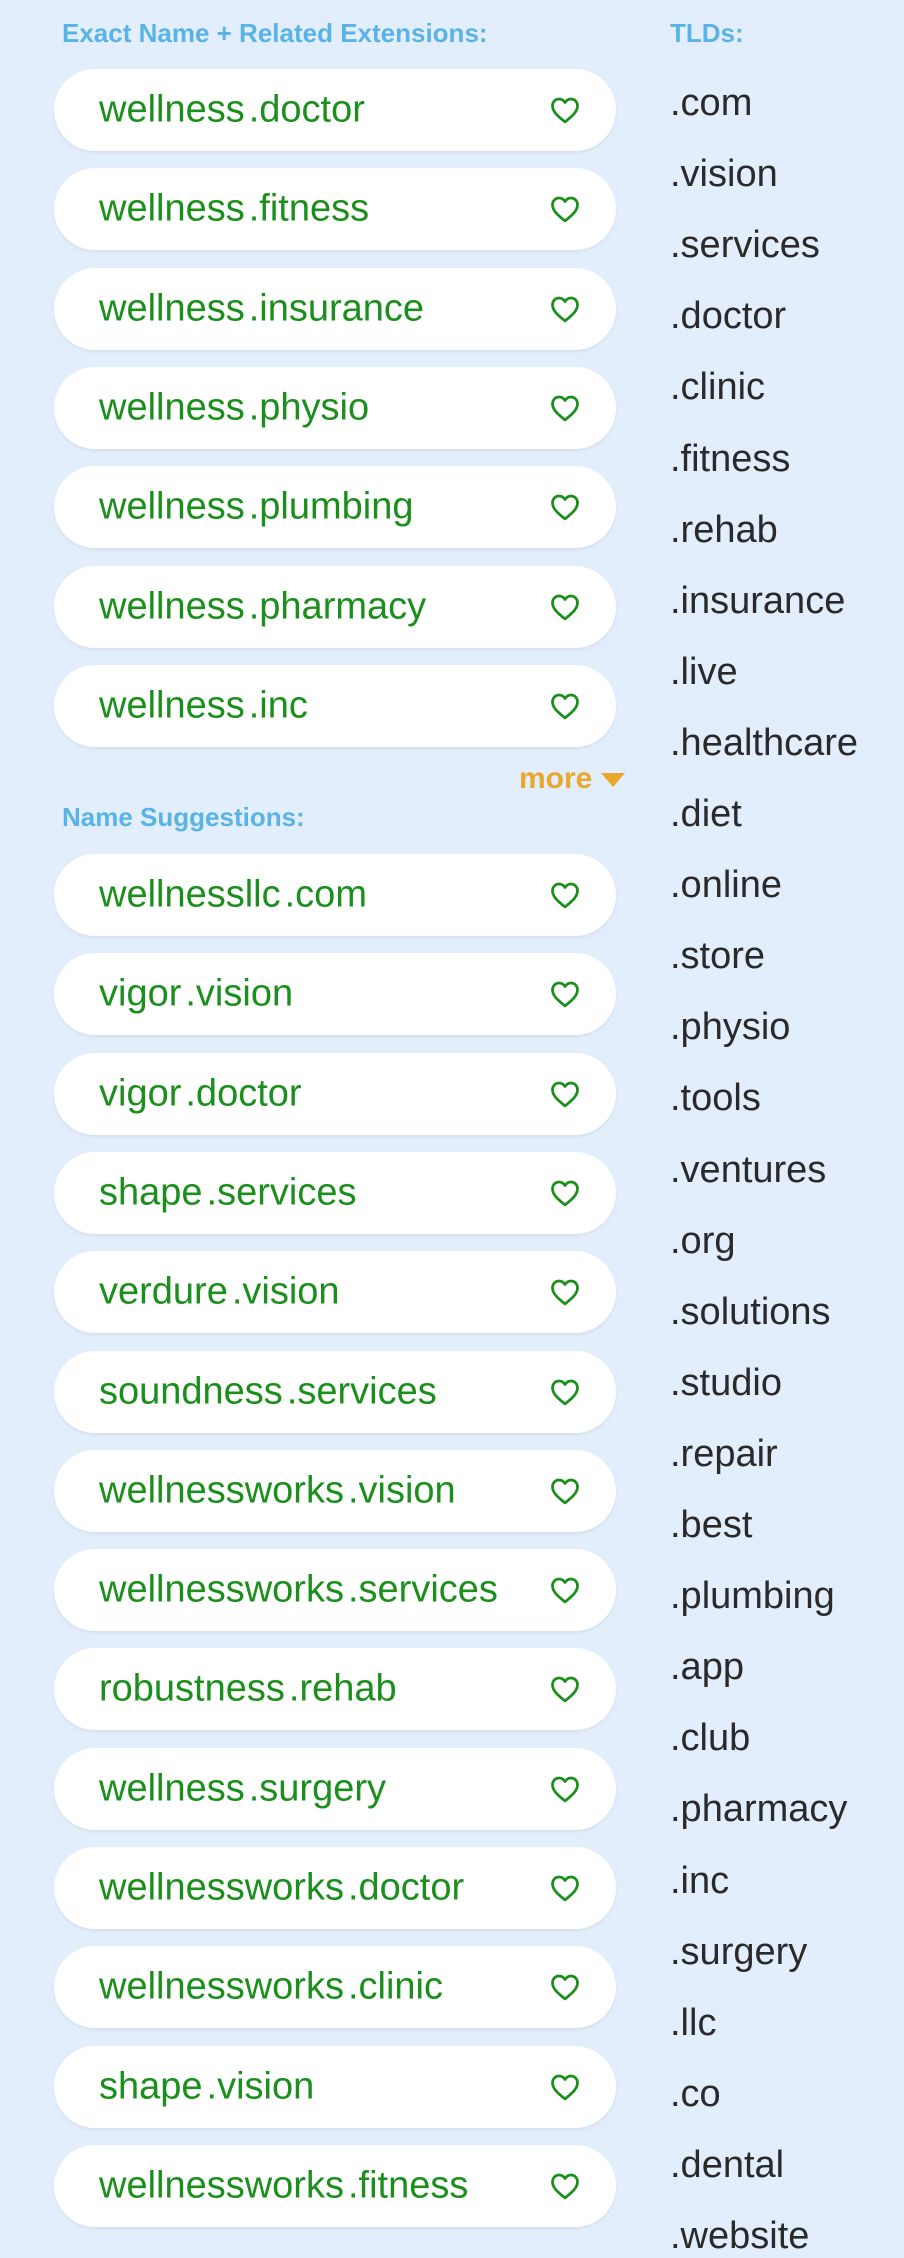 This screenshot has height=2258, width=904. What do you see at coordinates (337, 606) in the screenshot?
I see `domain-extension: .pharmacy` at bounding box center [337, 606].